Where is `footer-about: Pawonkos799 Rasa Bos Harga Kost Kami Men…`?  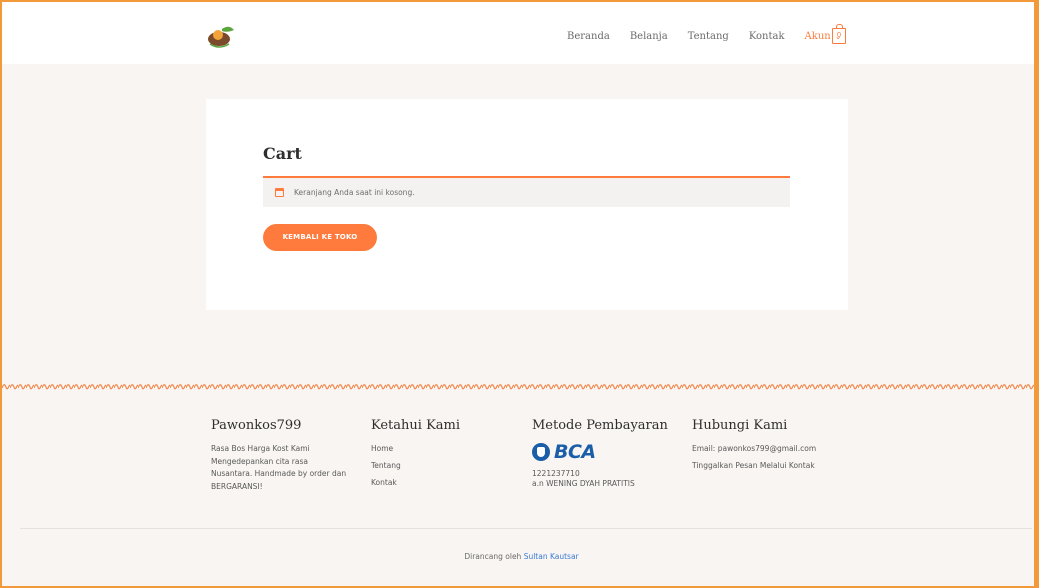 footer-about: Pawonkos799 Rasa Bos Harga Kost Kami Men… is located at coordinates (281, 455).